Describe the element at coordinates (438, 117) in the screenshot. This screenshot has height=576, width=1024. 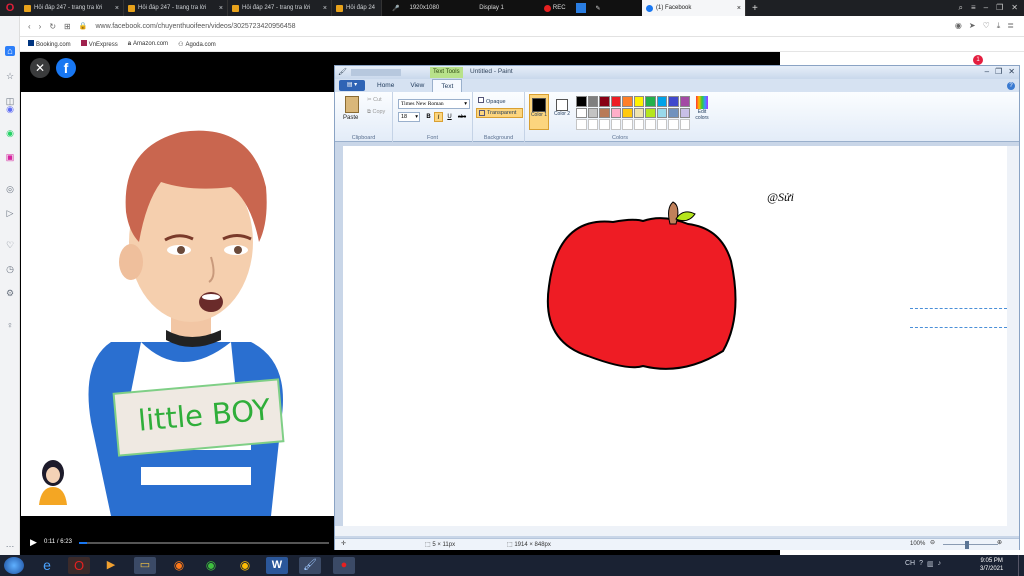
I see `italic-button: I` at that location.